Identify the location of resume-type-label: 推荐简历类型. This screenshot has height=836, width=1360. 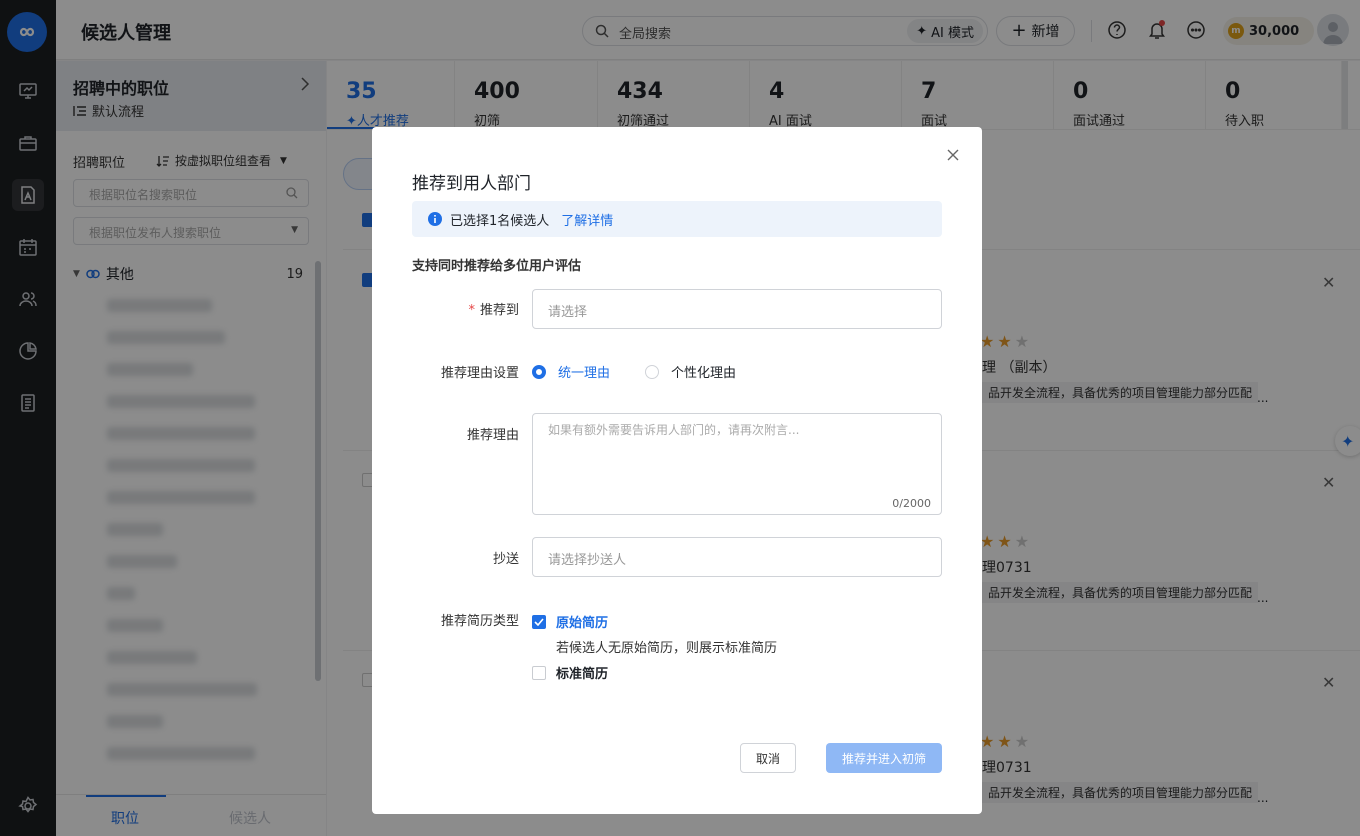
(479, 621).